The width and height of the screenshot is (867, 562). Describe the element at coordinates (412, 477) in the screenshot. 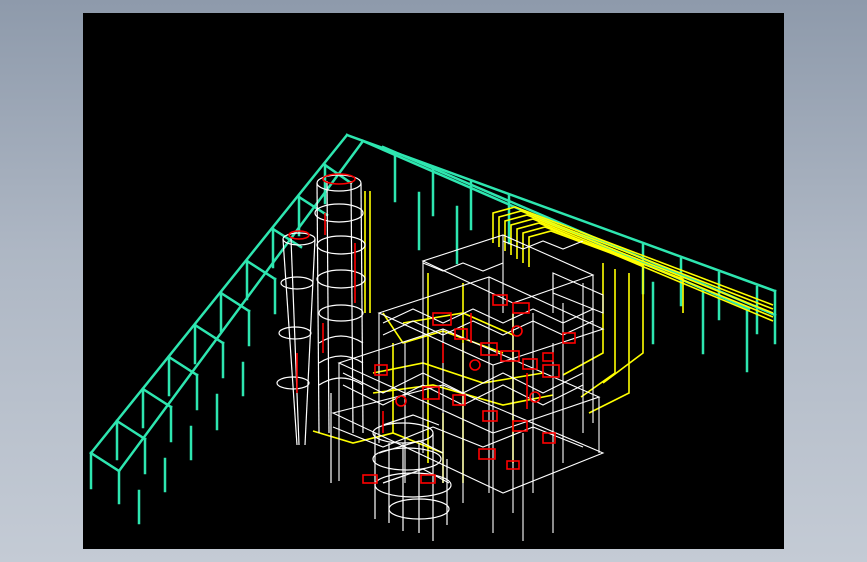

I see `spiral-staircase` at that location.